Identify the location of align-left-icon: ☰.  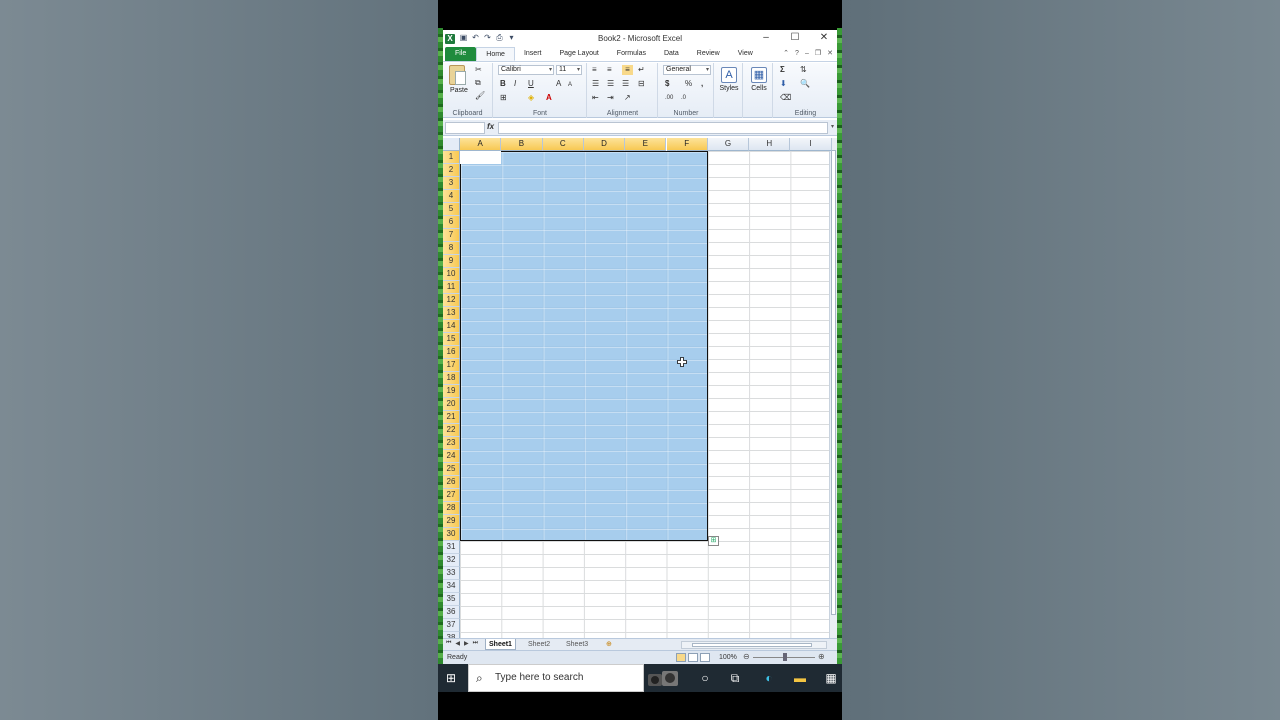
(595, 84).